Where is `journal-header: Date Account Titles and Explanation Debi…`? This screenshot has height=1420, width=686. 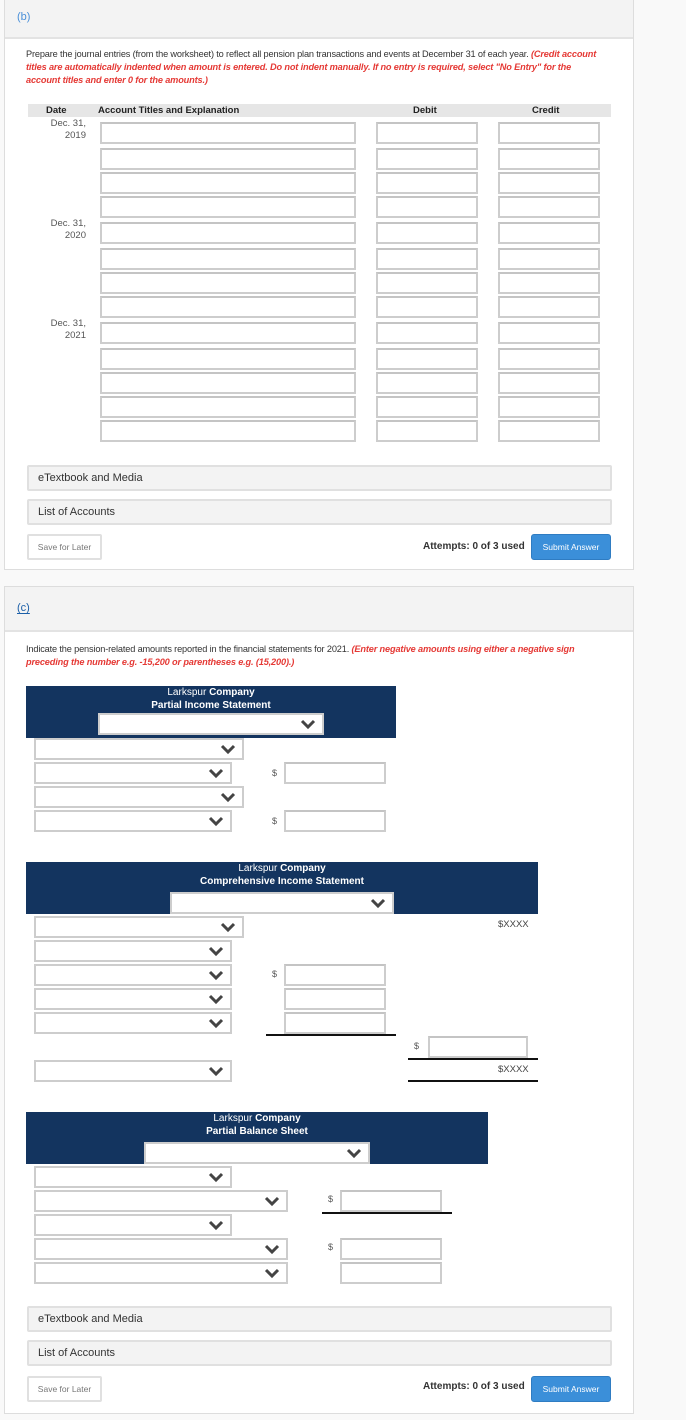
journal-header: Date Account Titles and Explanation Debi… is located at coordinates (319, 110).